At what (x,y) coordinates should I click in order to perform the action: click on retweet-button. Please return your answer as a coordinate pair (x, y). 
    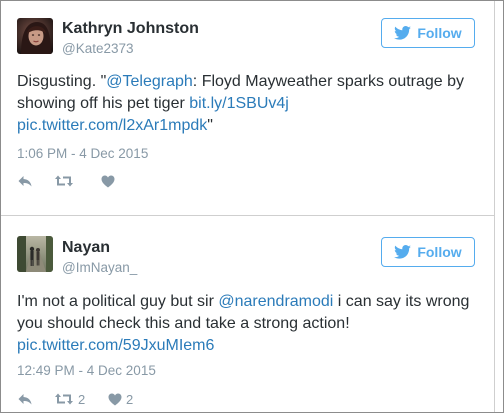
    Looking at the image, I should click on (66, 181).